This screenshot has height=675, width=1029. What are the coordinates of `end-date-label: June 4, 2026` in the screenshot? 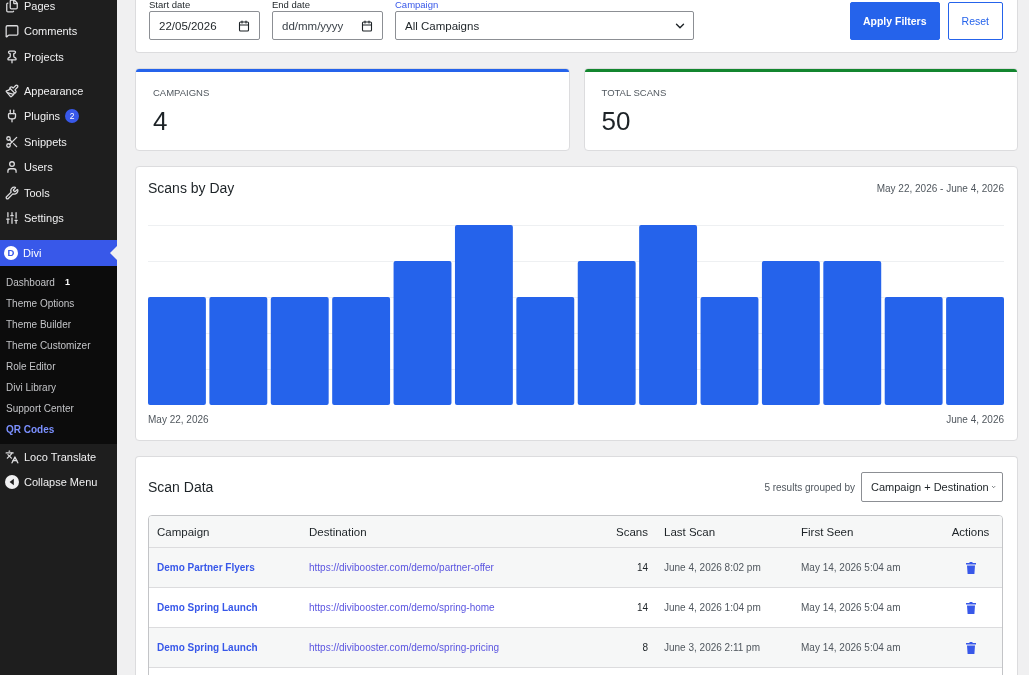 It's located at (975, 420).